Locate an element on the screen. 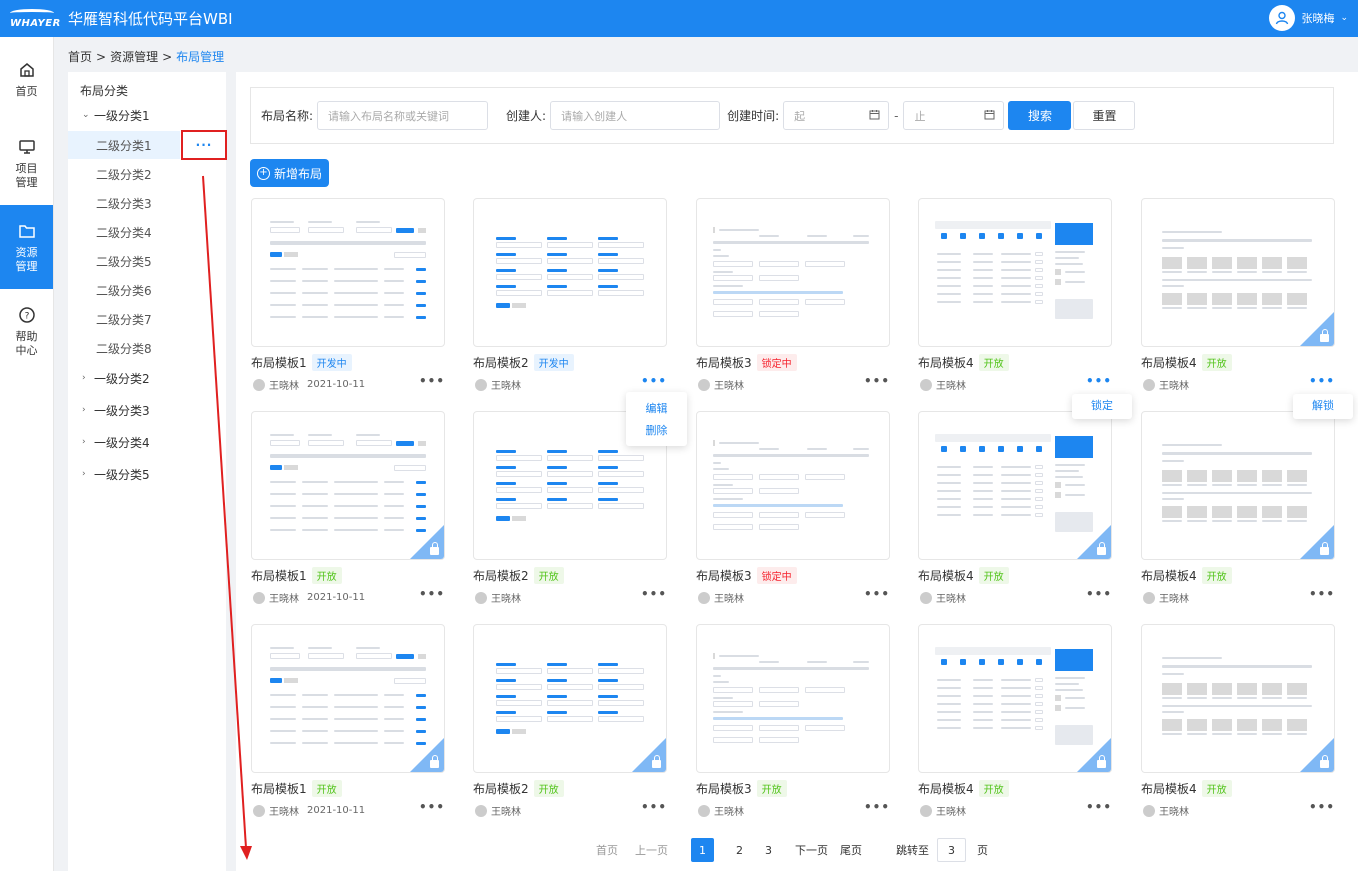  lock-menu-item: 锁定 is located at coordinates (1102, 405).